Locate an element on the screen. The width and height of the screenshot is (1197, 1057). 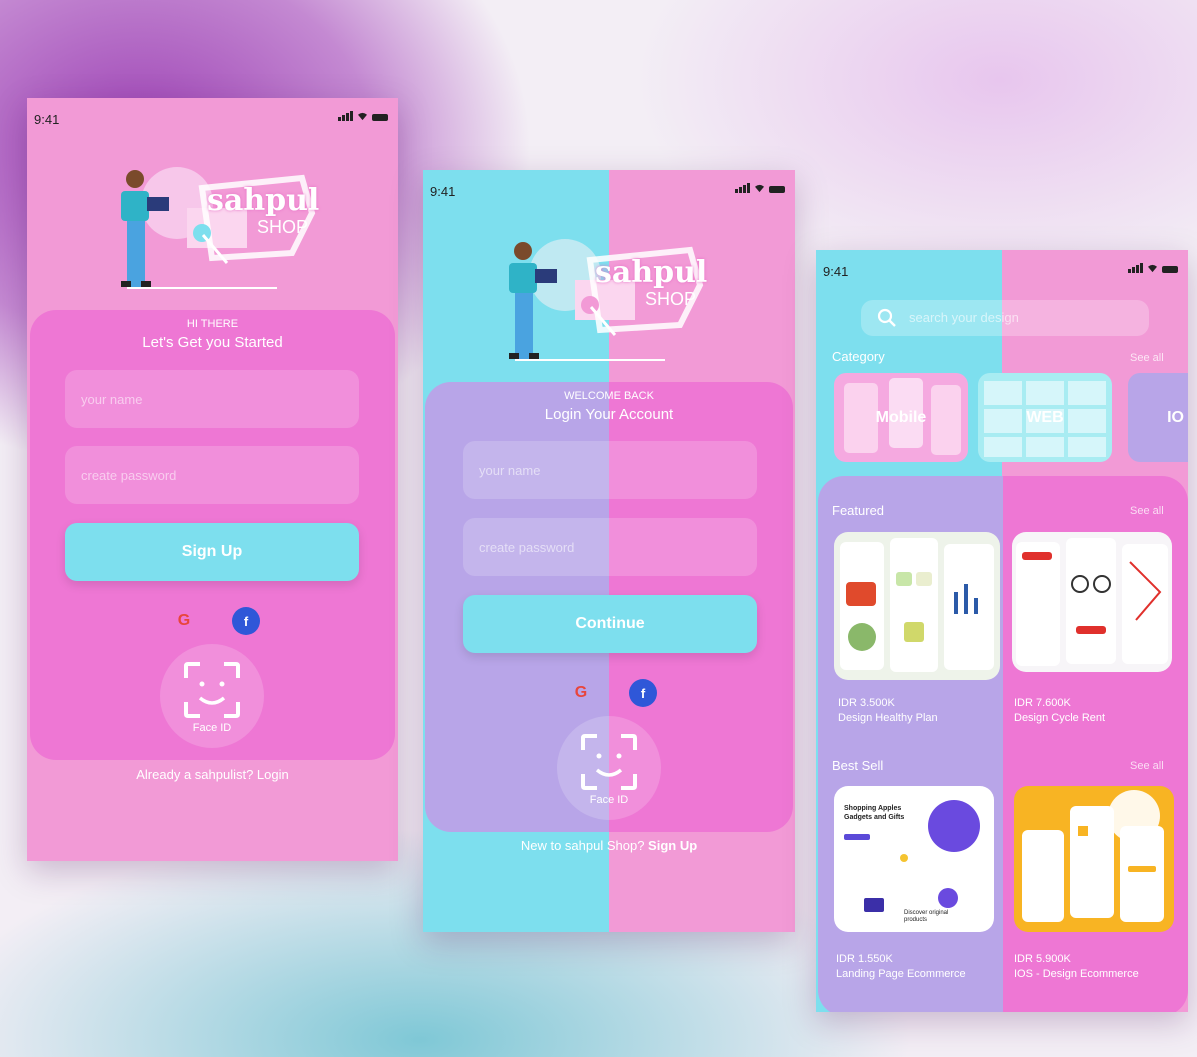
product-price: IDR 1.550K is located at coordinates (864, 959).